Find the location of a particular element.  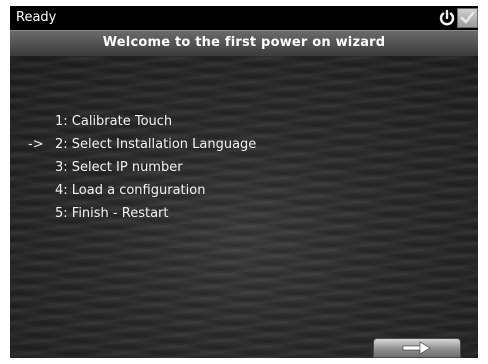

power-icon is located at coordinates (447, 17).